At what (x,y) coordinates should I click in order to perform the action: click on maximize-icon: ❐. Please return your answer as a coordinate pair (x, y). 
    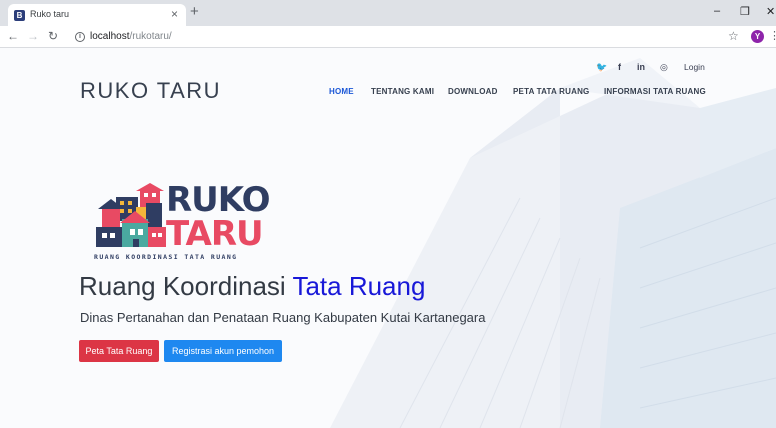
    Looking at the image, I should click on (745, 11).